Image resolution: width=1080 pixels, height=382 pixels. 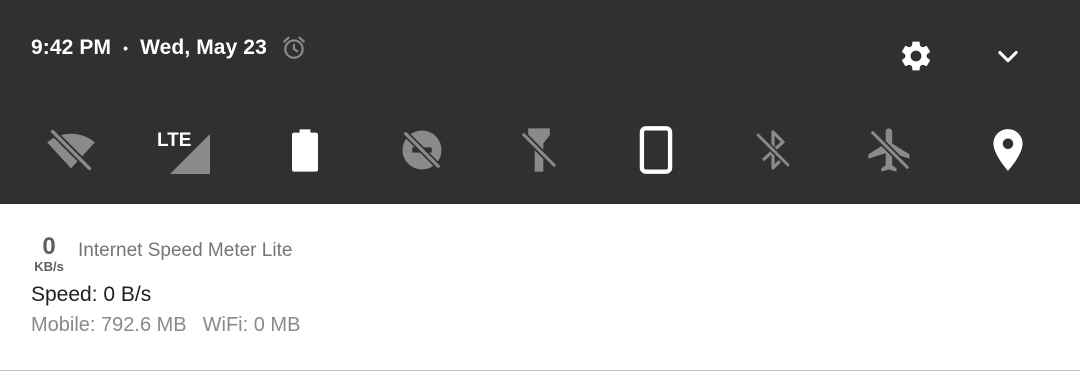 What do you see at coordinates (71, 47) in the screenshot?
I see `clock-time: 9:42 PM` at bounding box center [71, 47].